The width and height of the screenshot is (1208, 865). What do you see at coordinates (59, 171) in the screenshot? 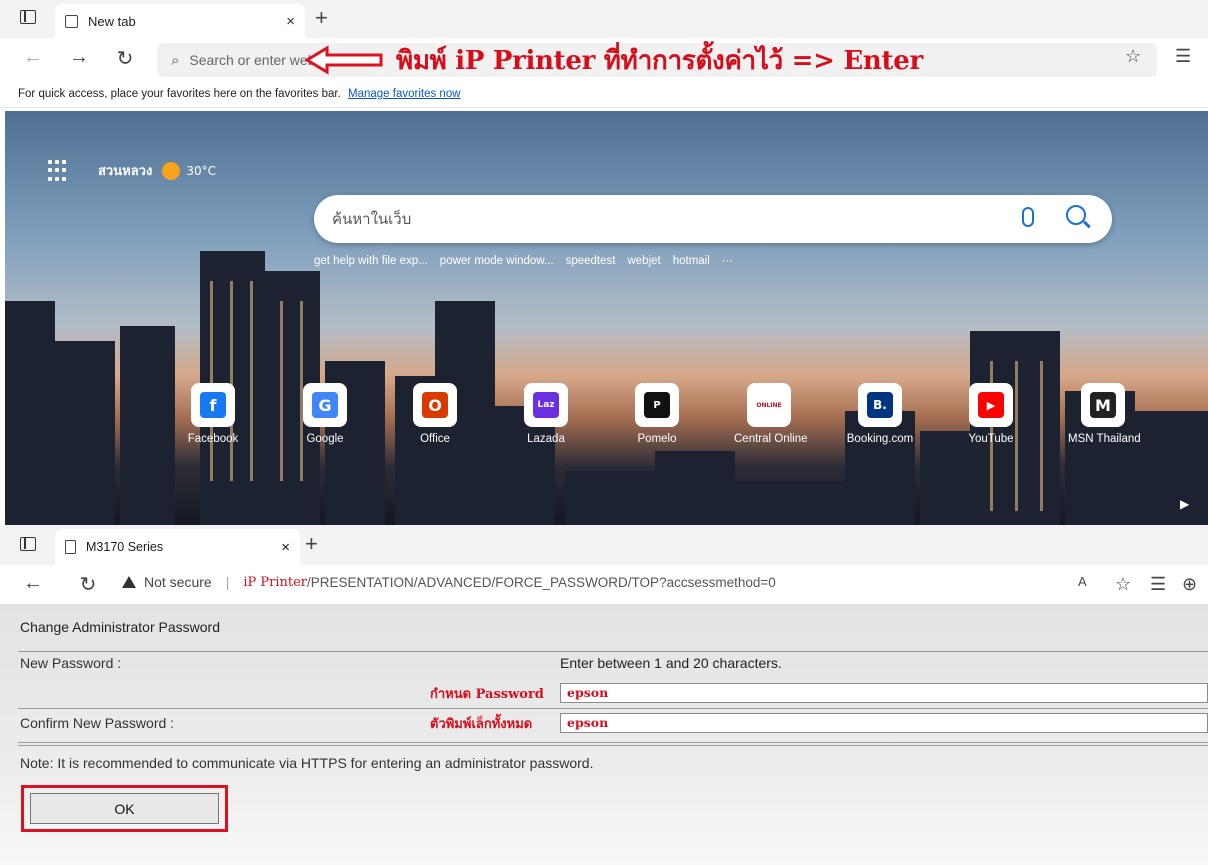
I see `apps-launcher-icon` at bounding box center [59, 171].